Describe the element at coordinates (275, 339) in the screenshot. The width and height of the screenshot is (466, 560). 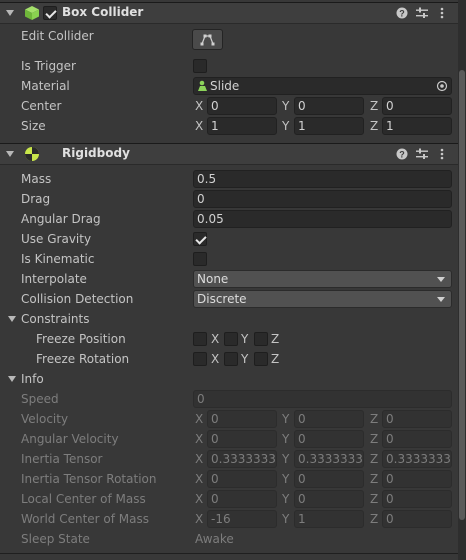
I see `freeze-position-z-label: Z` at that location.